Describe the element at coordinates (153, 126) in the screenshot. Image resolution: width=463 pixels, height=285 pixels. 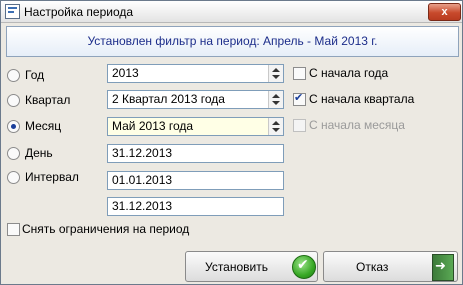
I see `month-value: Май 2013 года` at that location.